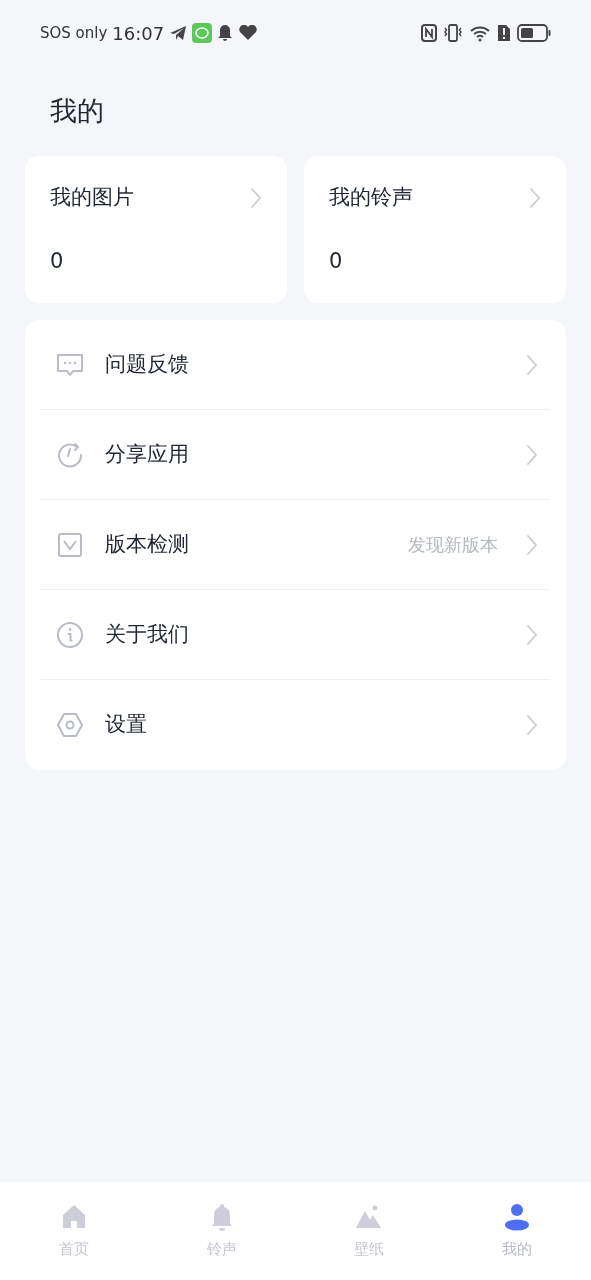  What do you see at coordinates (504, 33) in the screenshot?
I see `sim-alert-icon` at bounding box center [504, 33].